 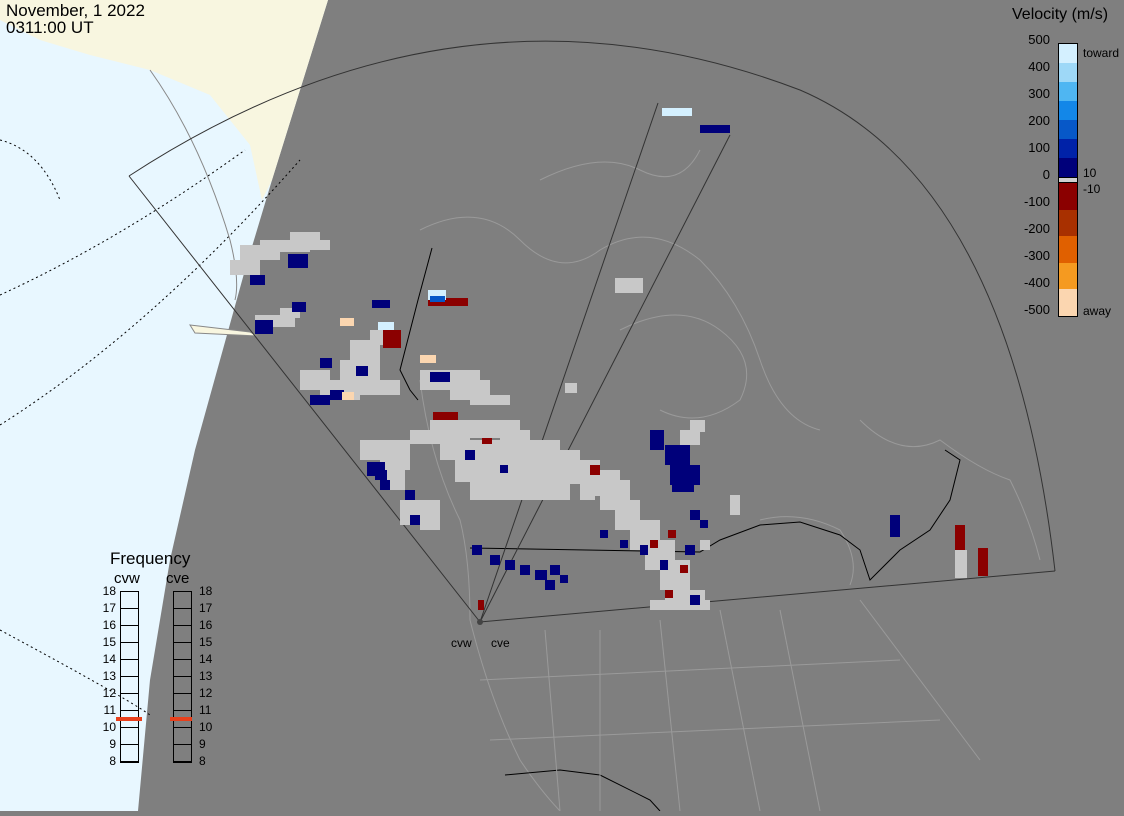 What do you see at coordinates (1036, 228) in the screenshot?
I see `velocity-tick: -200` at bounding box center [1036, 228].